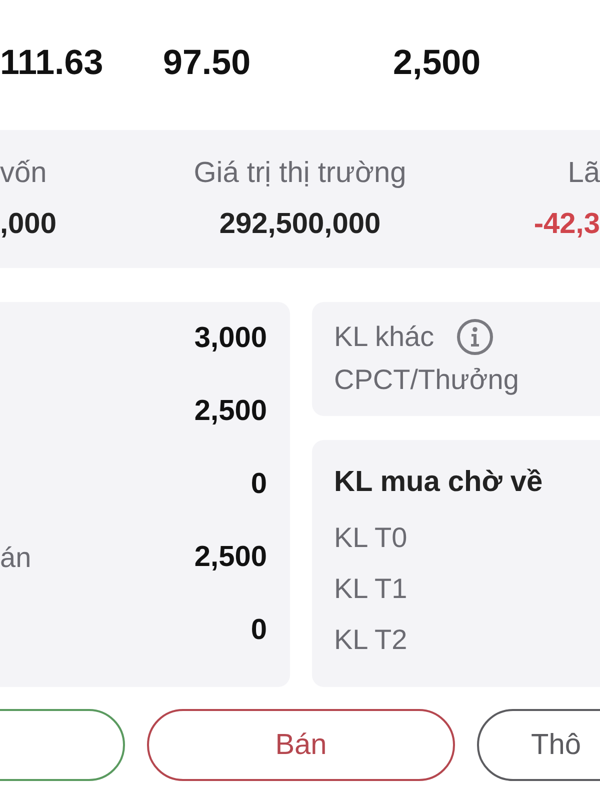  What do you see at coordinates (371, 640) in the screenshot?
I see `pending-buy-label: KL T2` at bounding box center [371, 640].